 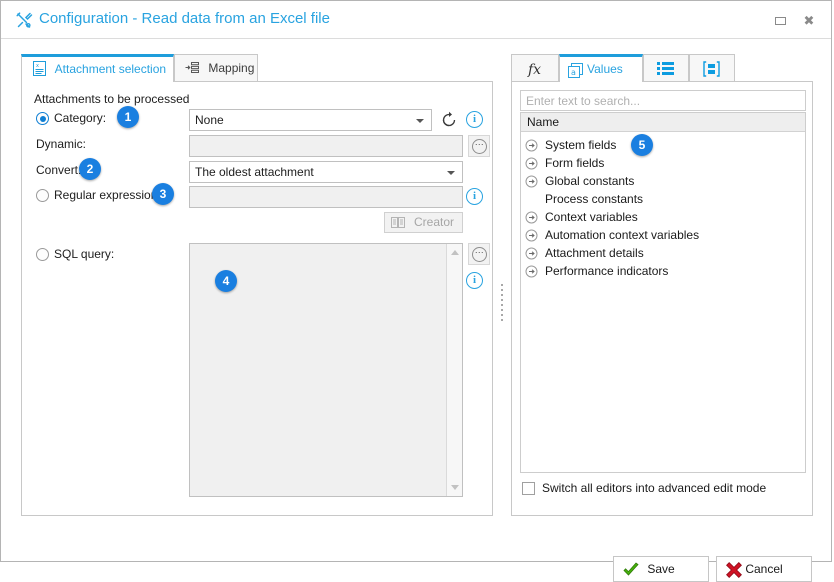 I want to click on svg-text: a, so click(x=573, y=72).